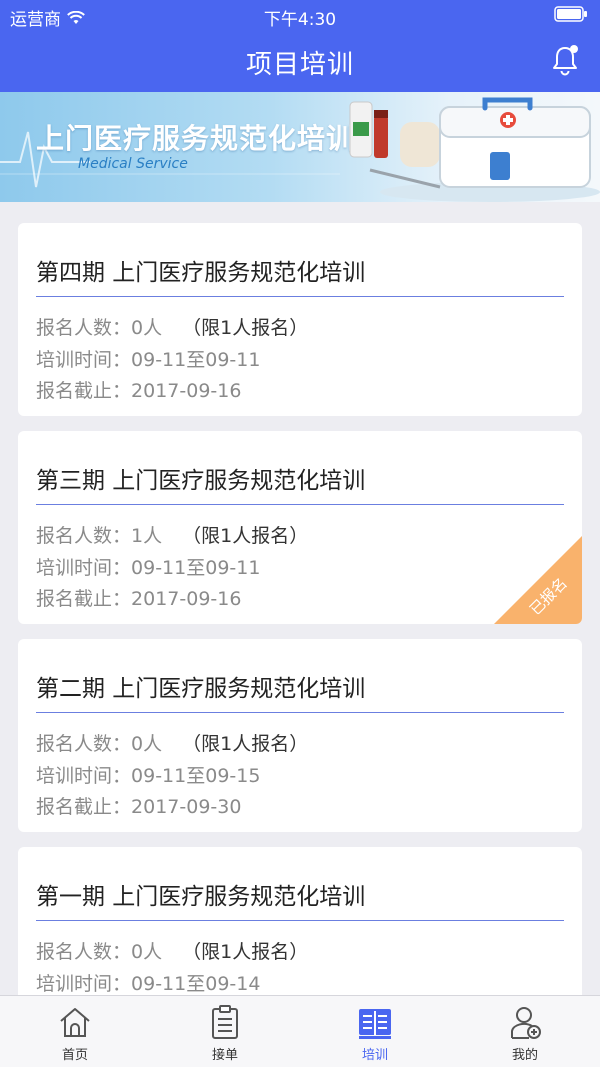 The image size is (600, 1067). Describe the element at coordinates (375, 1024) in the screenshot. I see `book-icon` at that location.